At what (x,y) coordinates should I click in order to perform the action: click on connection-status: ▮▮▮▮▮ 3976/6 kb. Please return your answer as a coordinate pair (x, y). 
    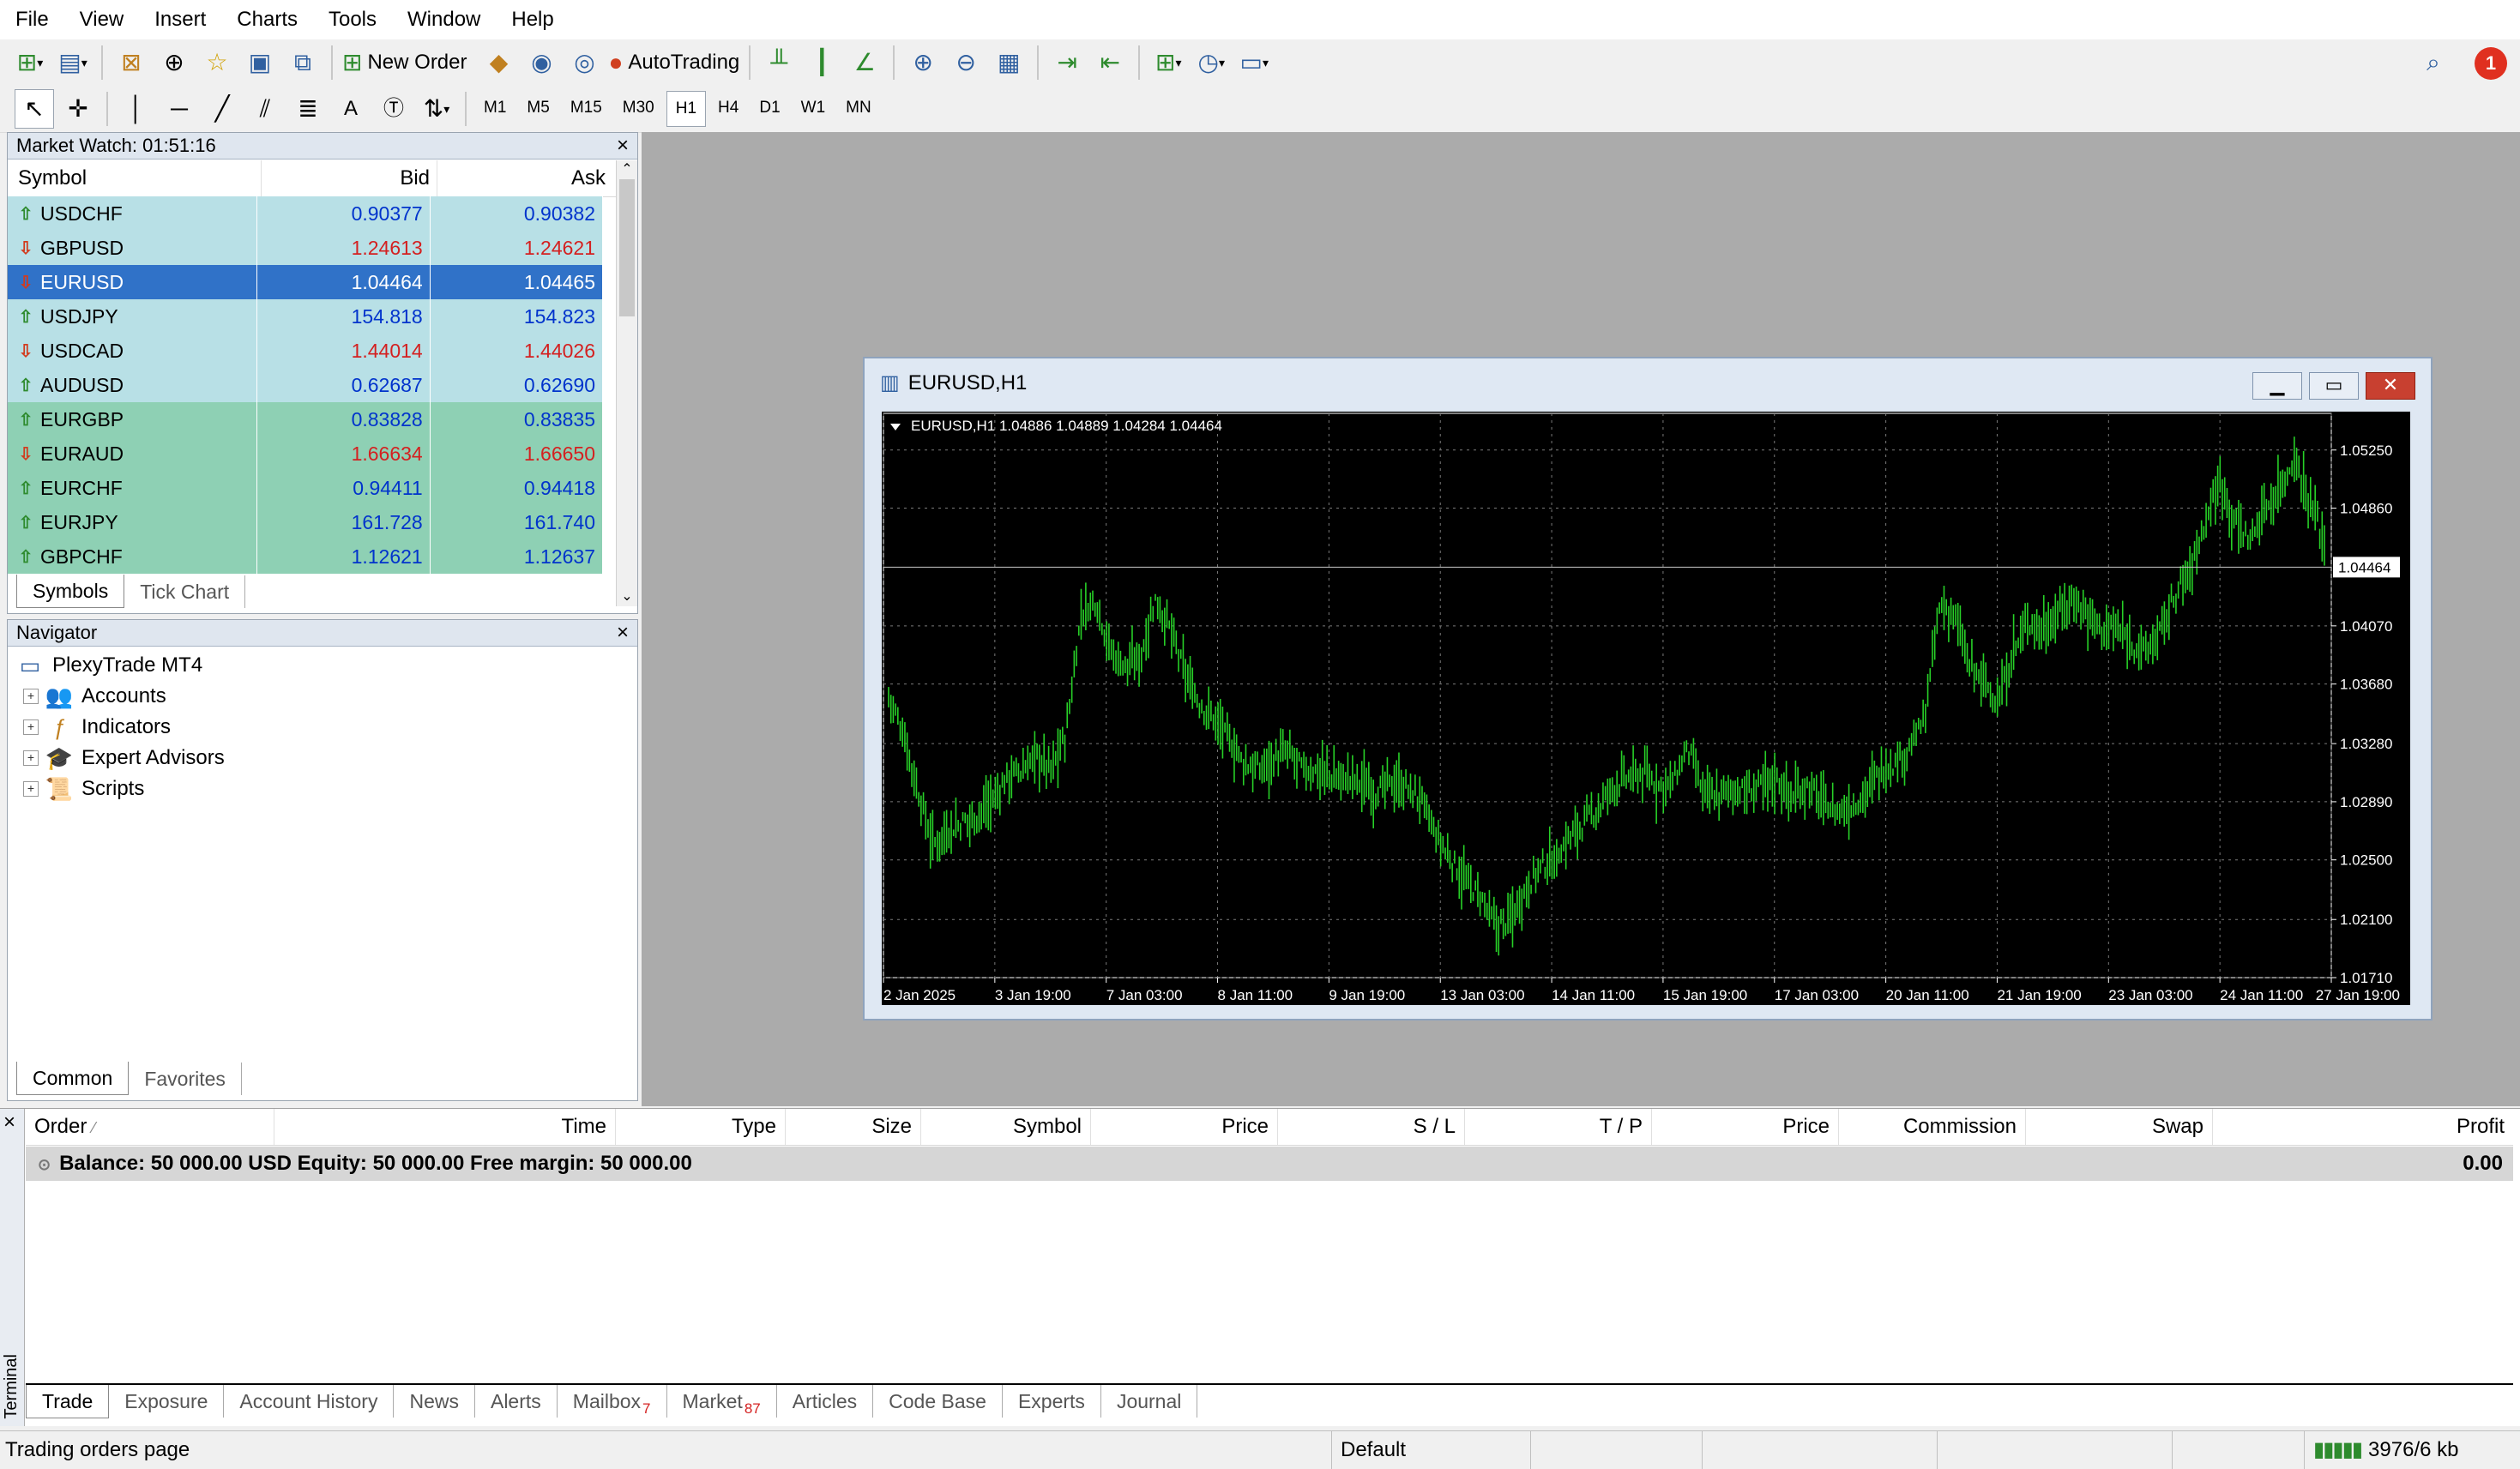
    Looking at the image, I should click on (2411, 1450).